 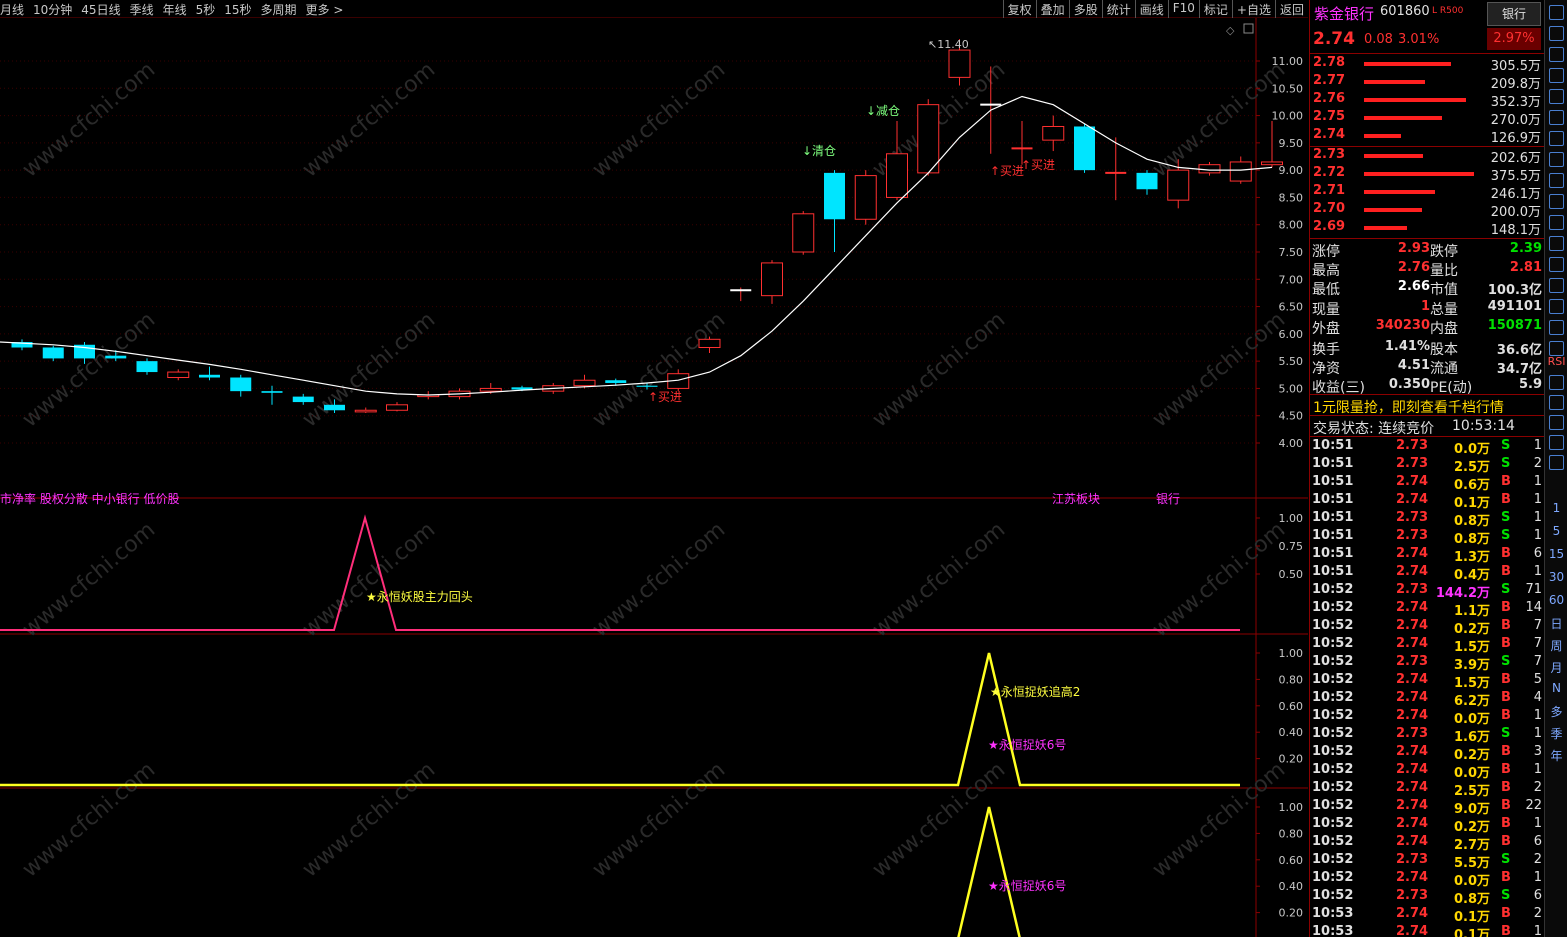 I want to click on dollar-icon, so click(x=1556, y=382).